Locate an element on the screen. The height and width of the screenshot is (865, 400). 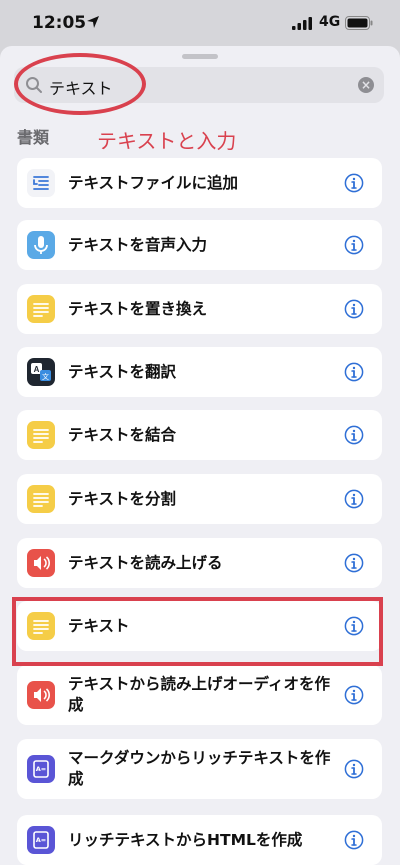
action-label: テキストを分割 is located at coordinates (122, 498).